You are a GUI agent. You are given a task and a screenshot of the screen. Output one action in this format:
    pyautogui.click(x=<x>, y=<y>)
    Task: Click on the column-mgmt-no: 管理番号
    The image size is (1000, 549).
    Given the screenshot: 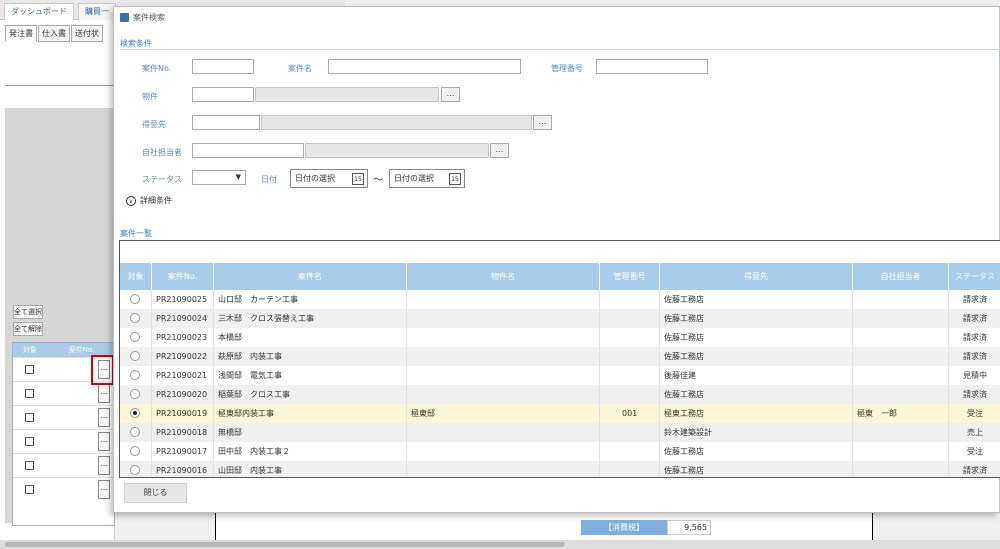 What is the action you would take?
    pyautogui.click(x=630, y=276)
    